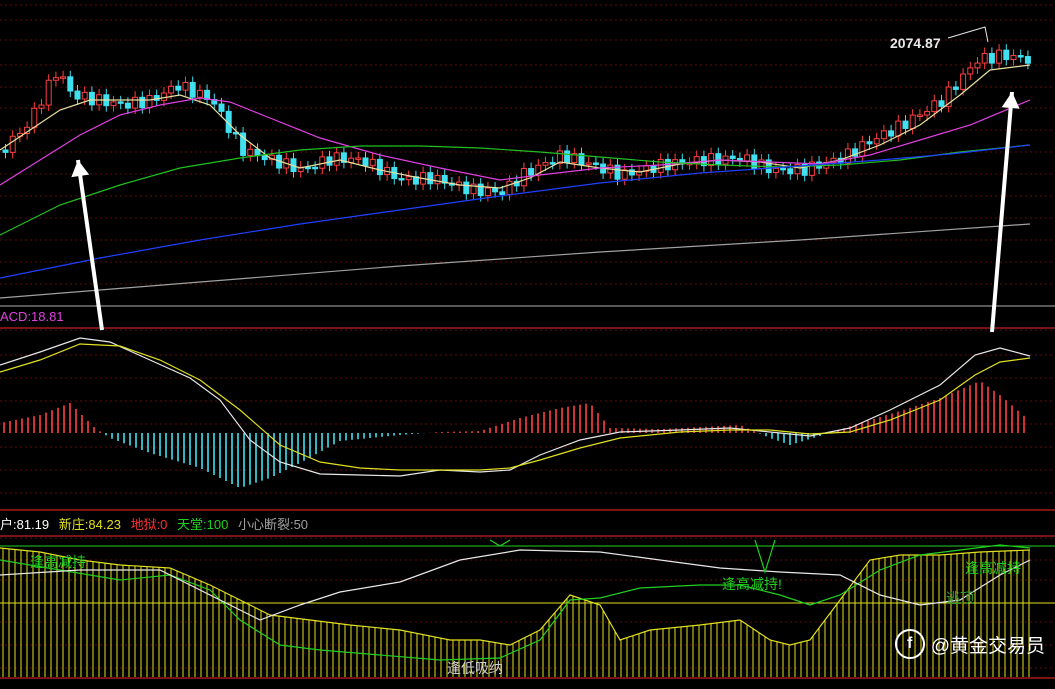 The width and height of the screenshot is (1055, 689). I want to click on annotation-4: 逃顶, so click(960, 598).